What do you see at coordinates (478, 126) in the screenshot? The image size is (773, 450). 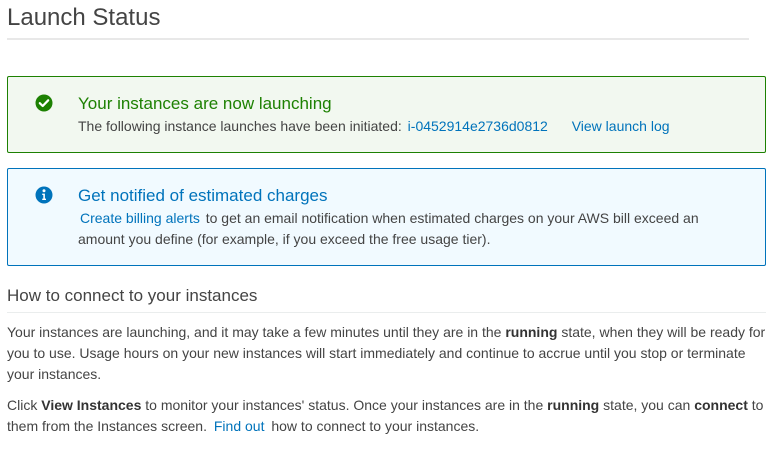 I see `instance-id-link: i-0452914e2736d0812` at bounding box center [478, 126].